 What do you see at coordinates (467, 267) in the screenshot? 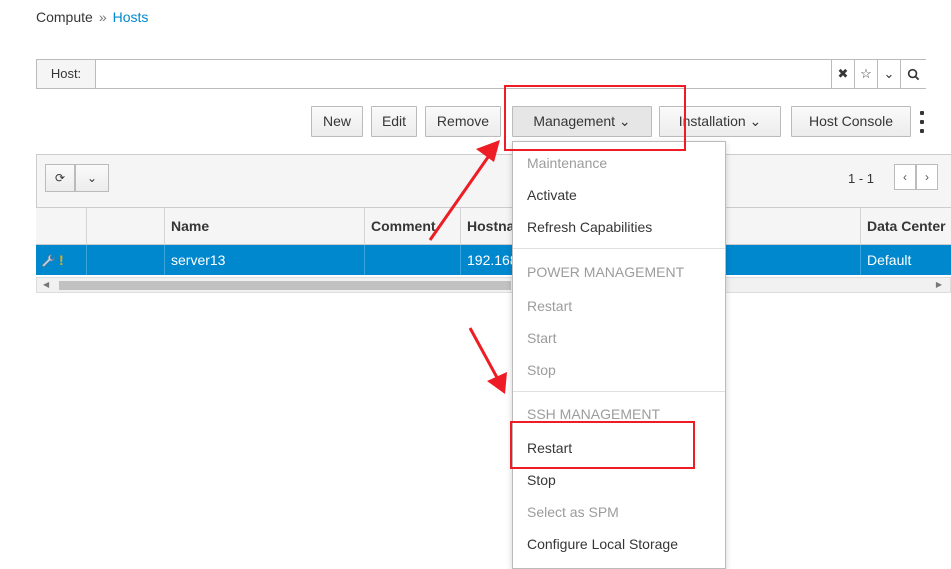
I see `annotation-arrows` at bounding box center [467, 267].